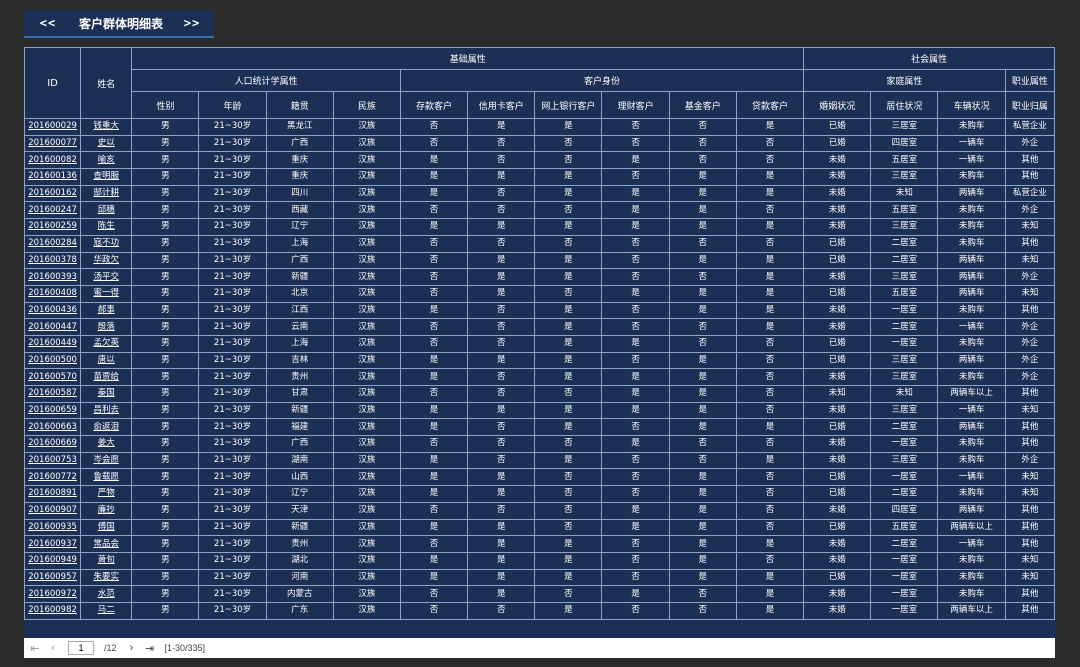 The height and width of the screenshot is (667, 1080). I want to click on column-header-id: ID, so click(52, 83).